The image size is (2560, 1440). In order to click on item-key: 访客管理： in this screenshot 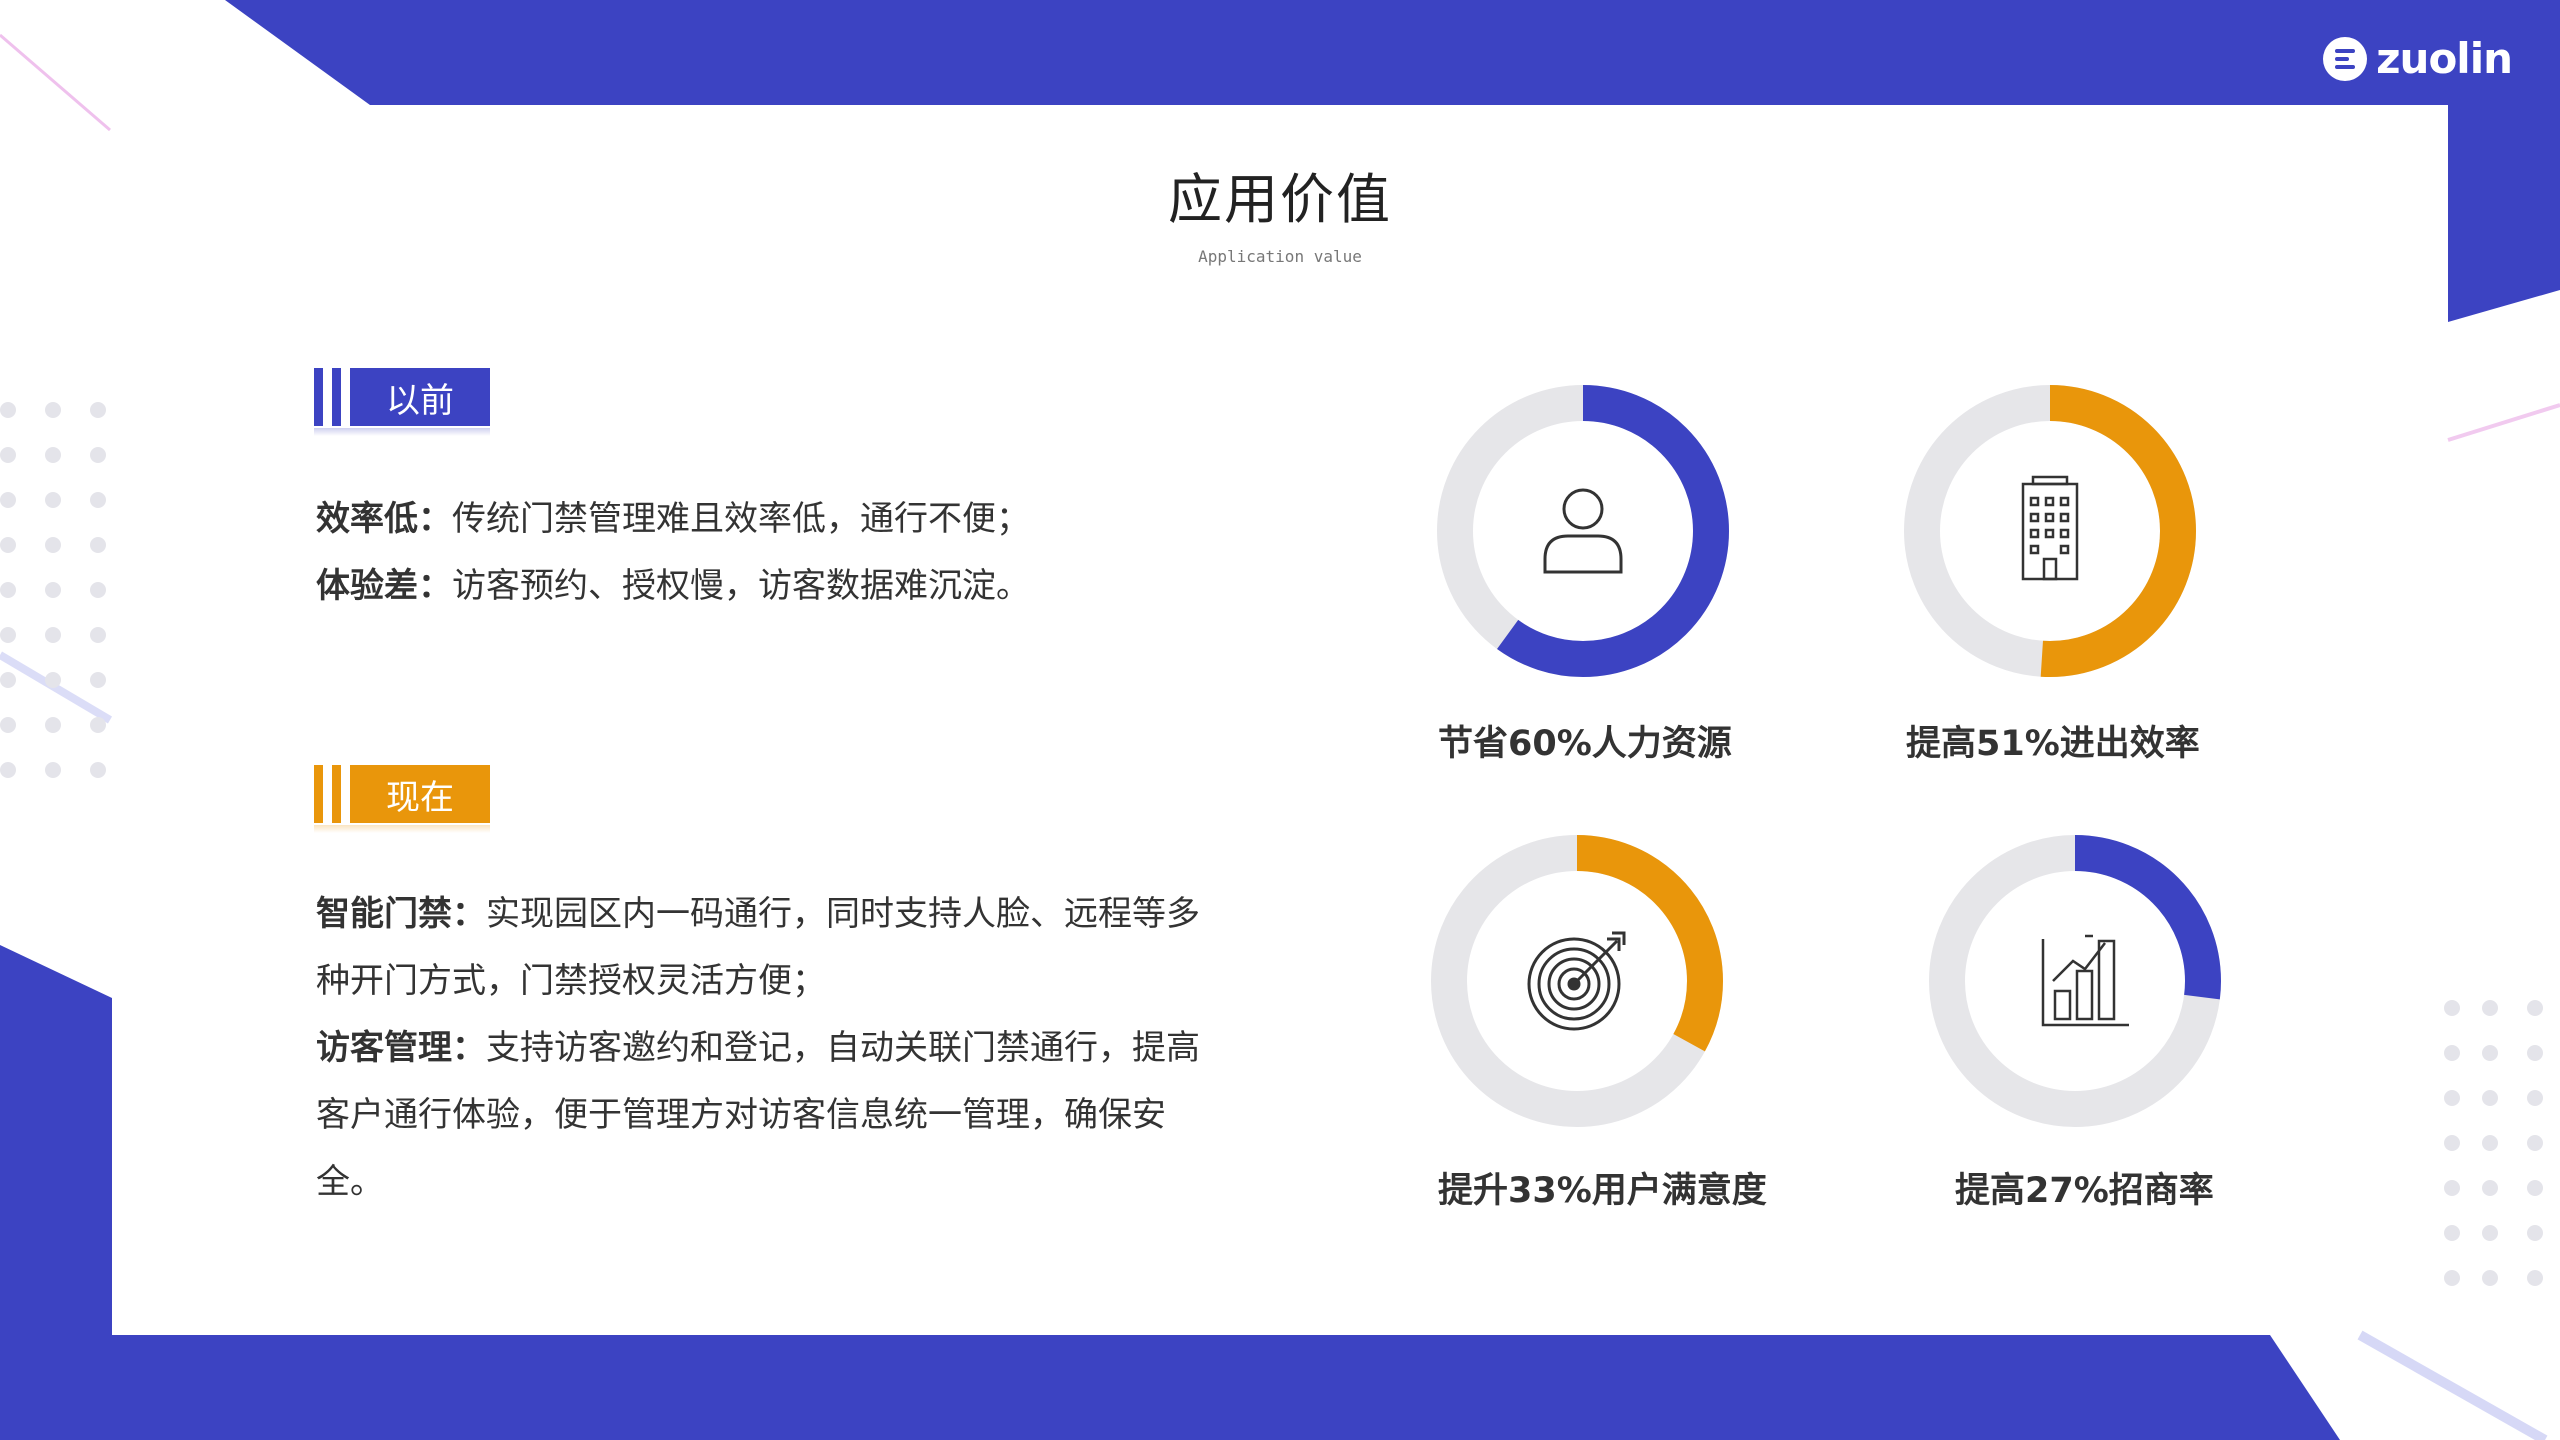, I will do `click(401, 1048)`.